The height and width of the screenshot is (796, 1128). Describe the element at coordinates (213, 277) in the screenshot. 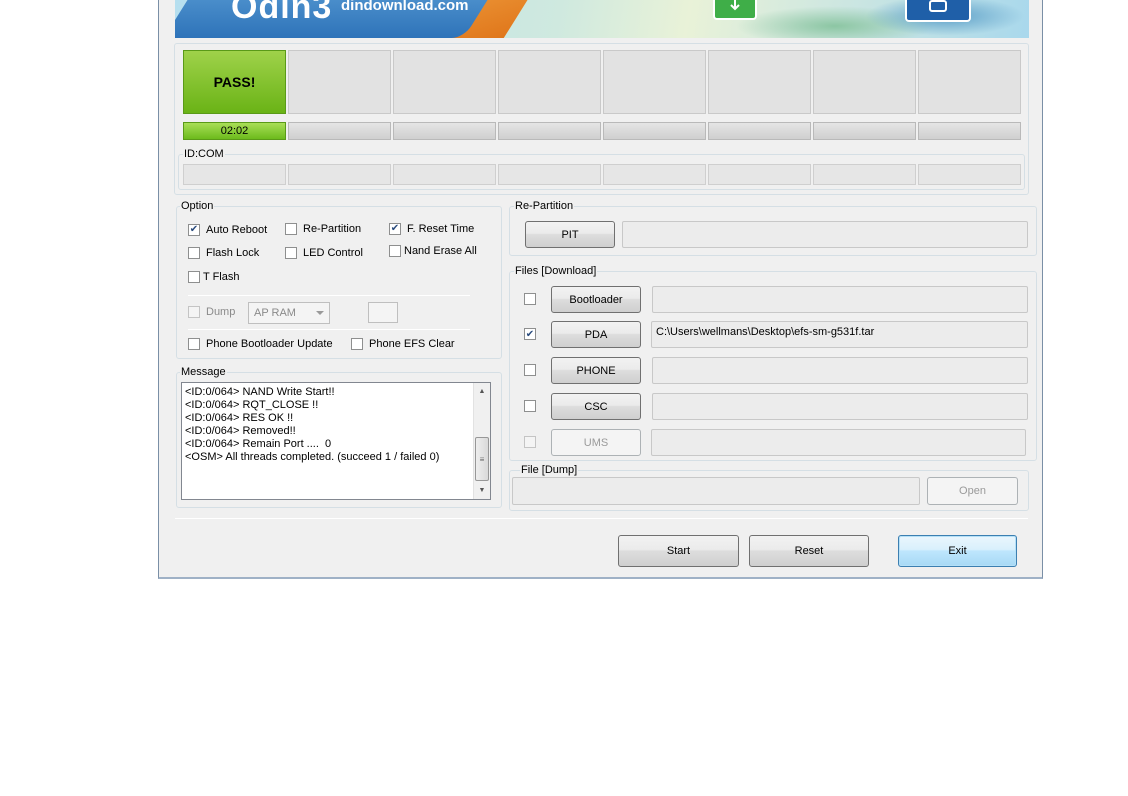

I see `t-flash-checkbox: T Flash` at that location.